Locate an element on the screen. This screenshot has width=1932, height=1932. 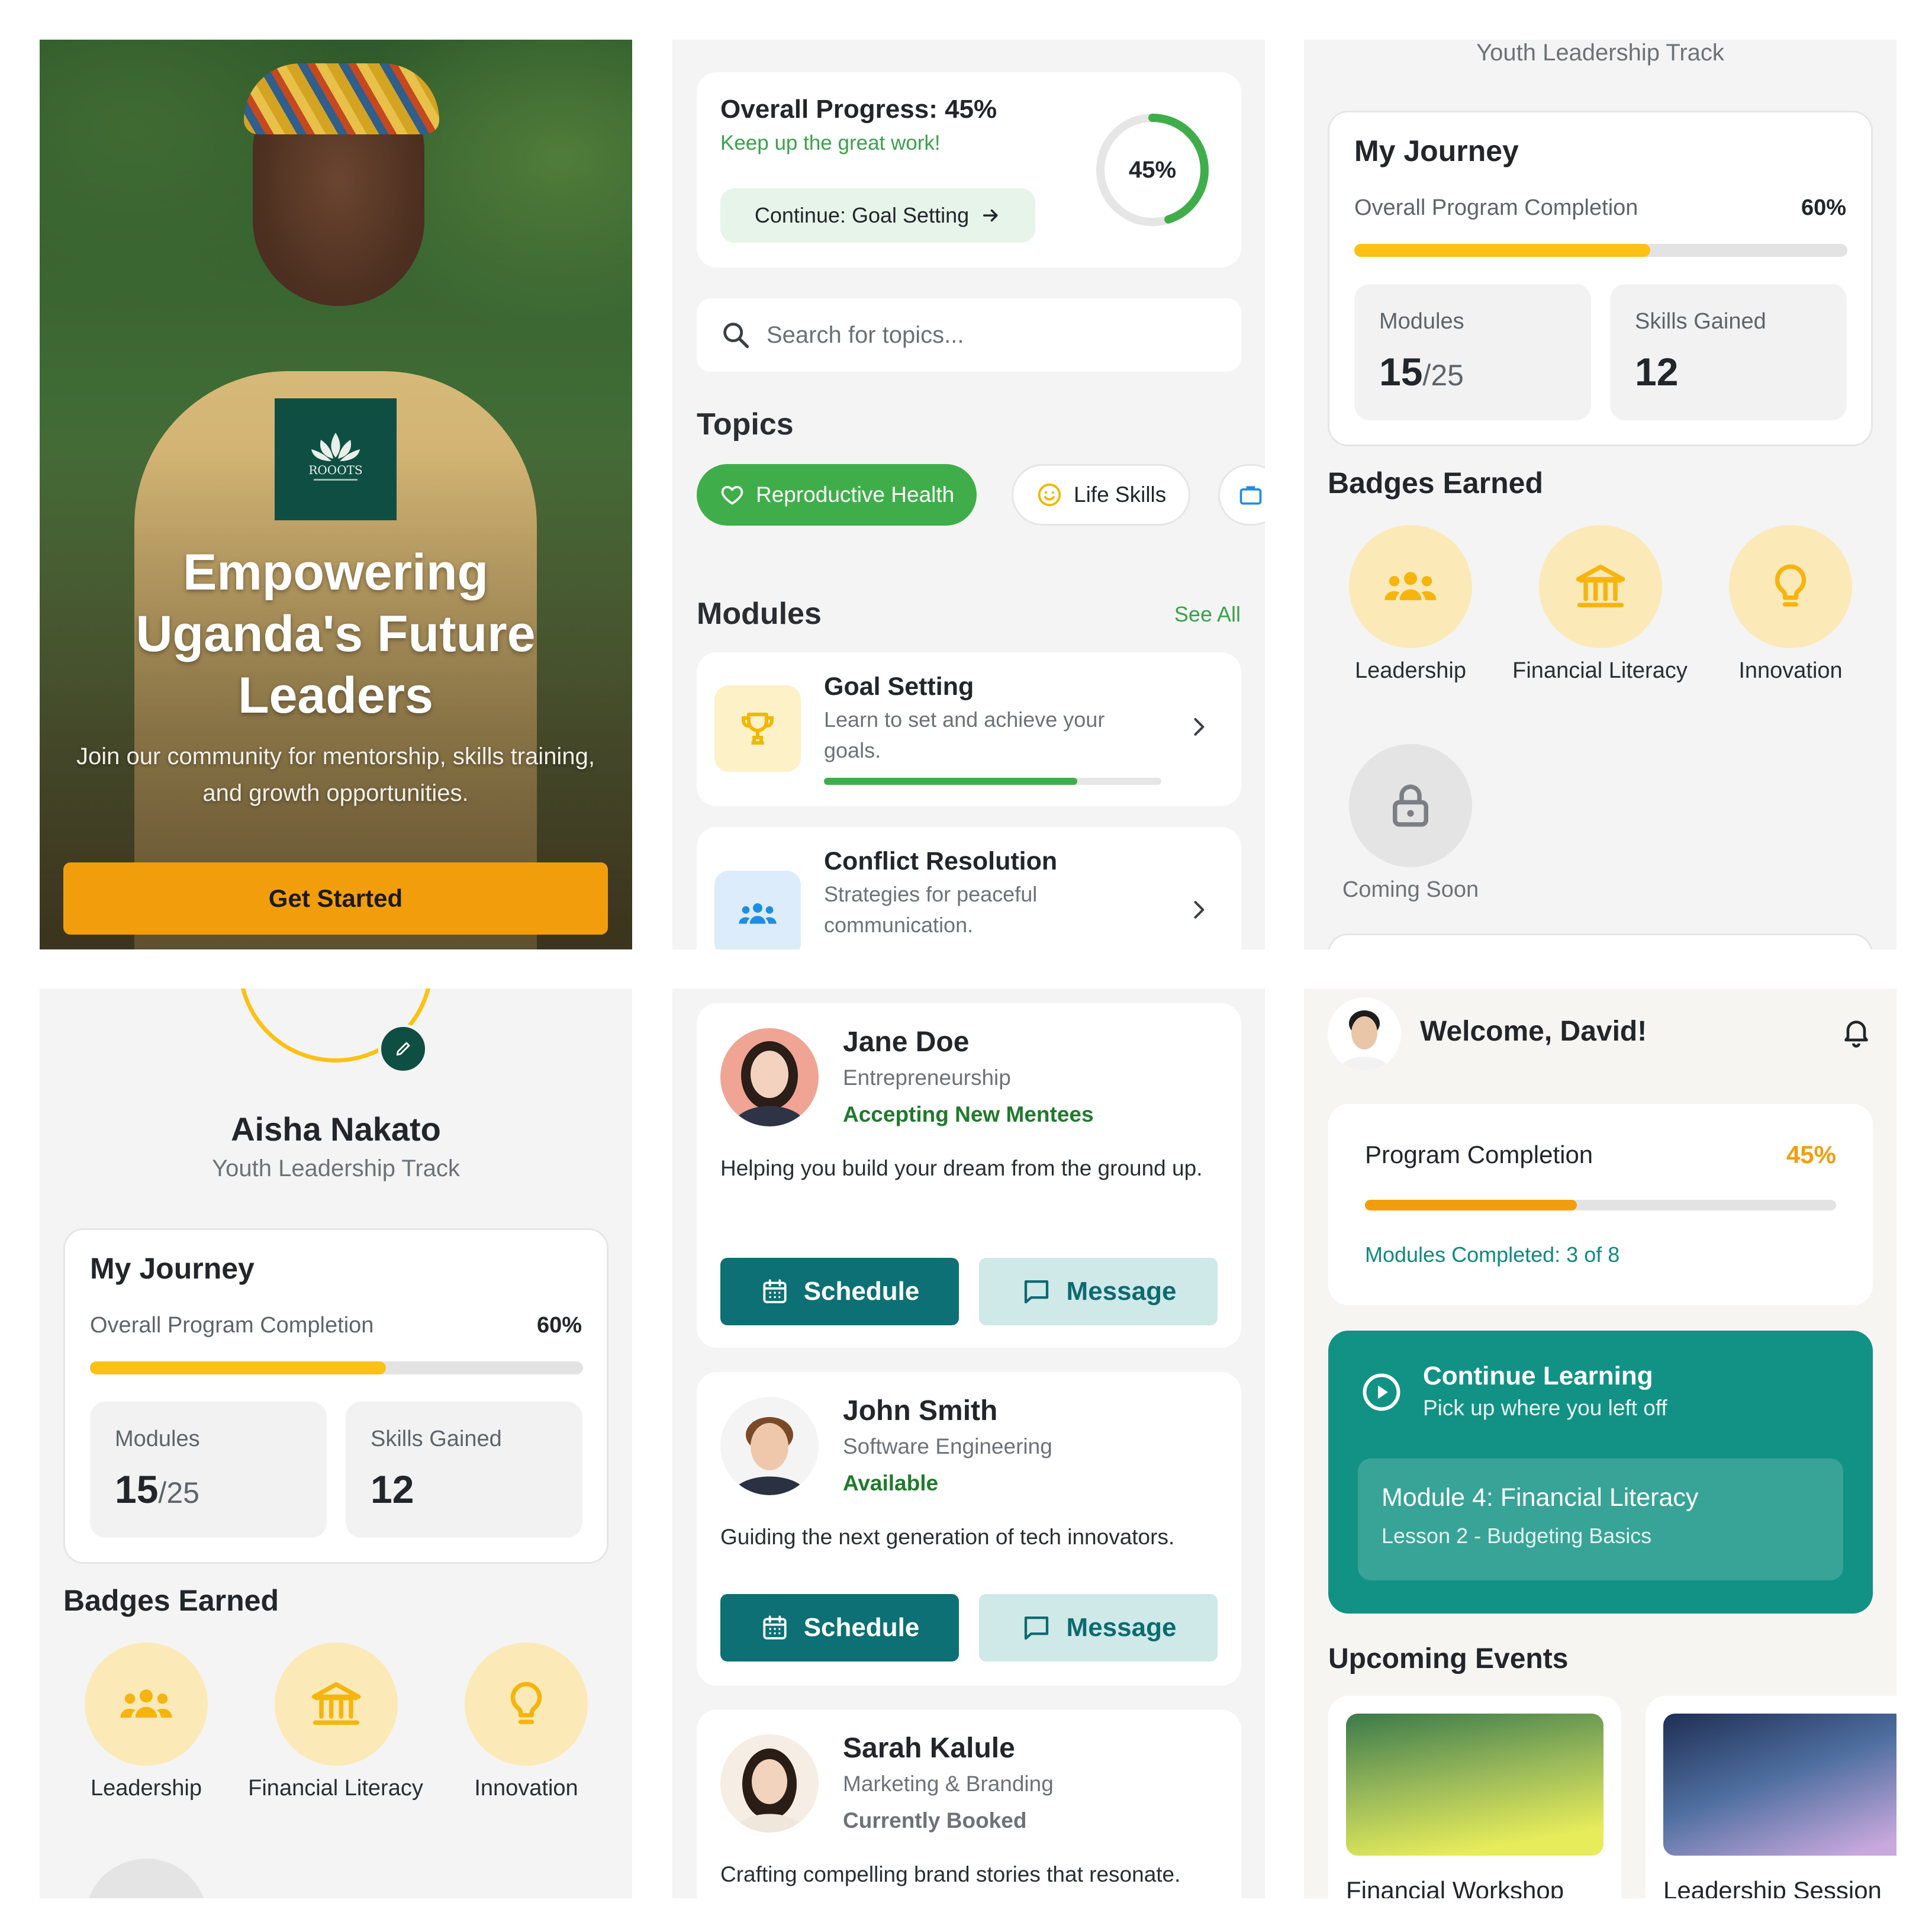
module-description: Learn to set and achieve your goals. is located at coordinates (965, 734).